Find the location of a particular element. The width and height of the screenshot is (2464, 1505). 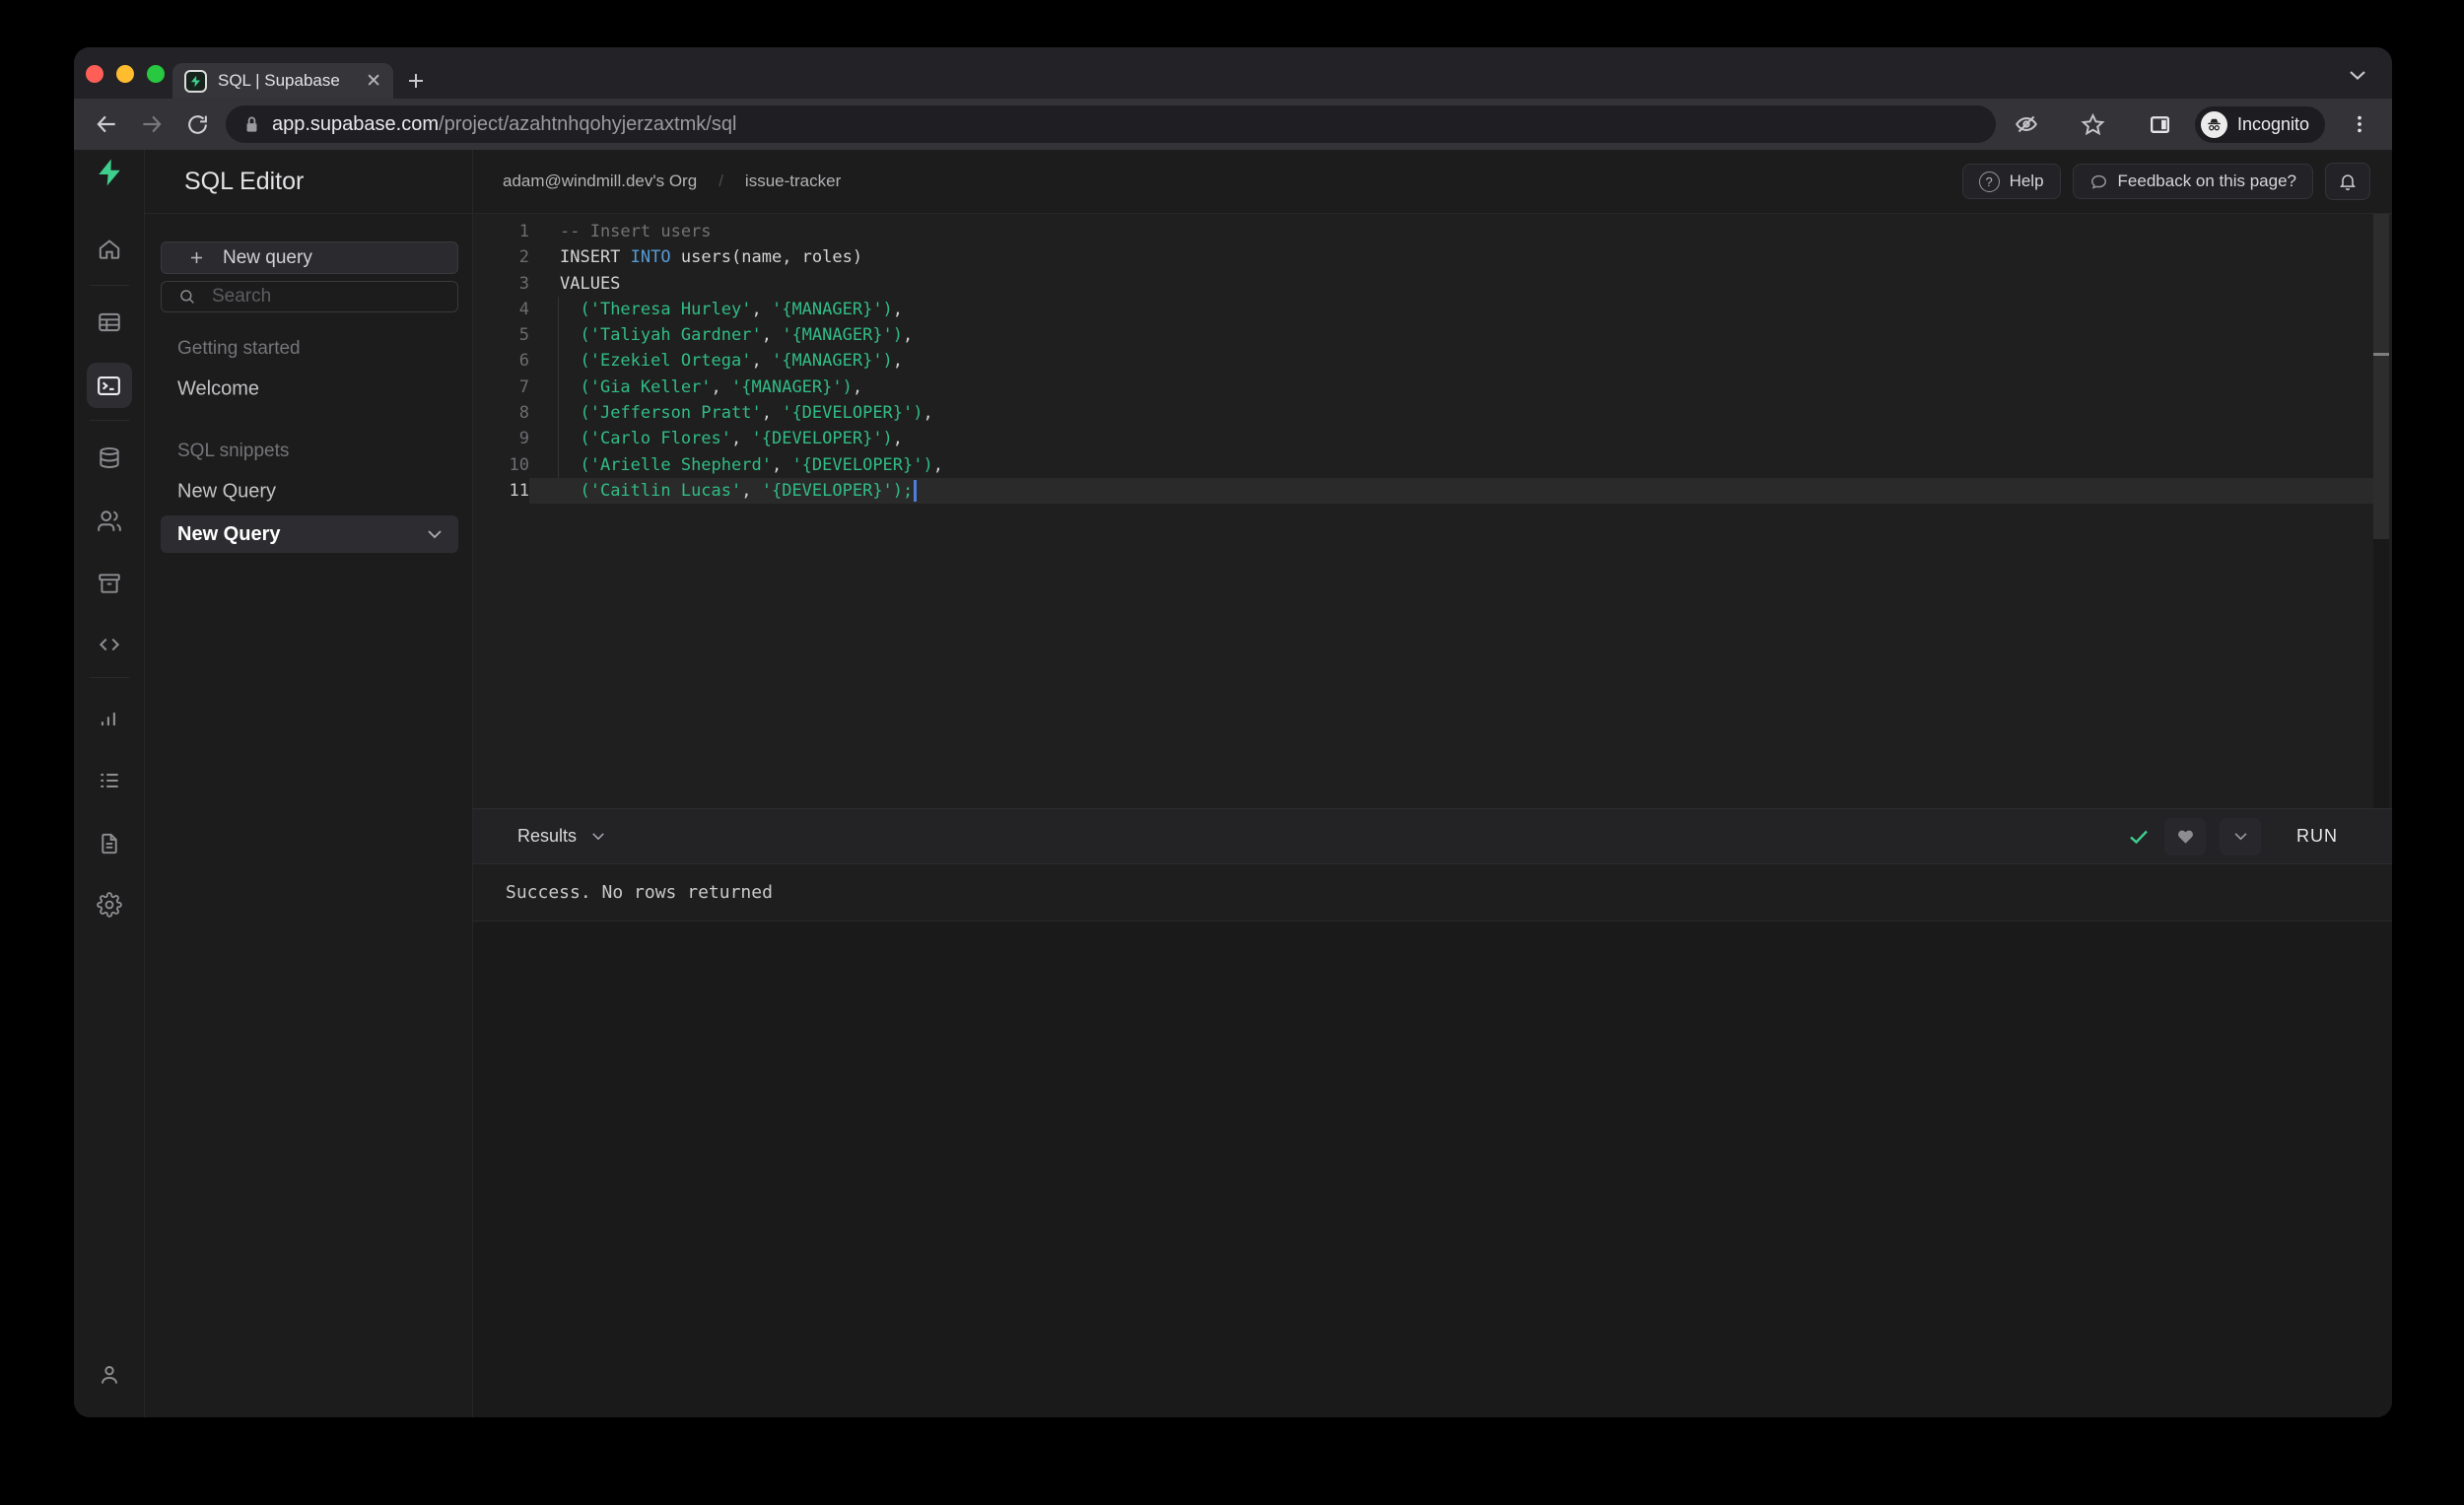

tab-search-chevron-icon is located at coordinates (2357, 75).